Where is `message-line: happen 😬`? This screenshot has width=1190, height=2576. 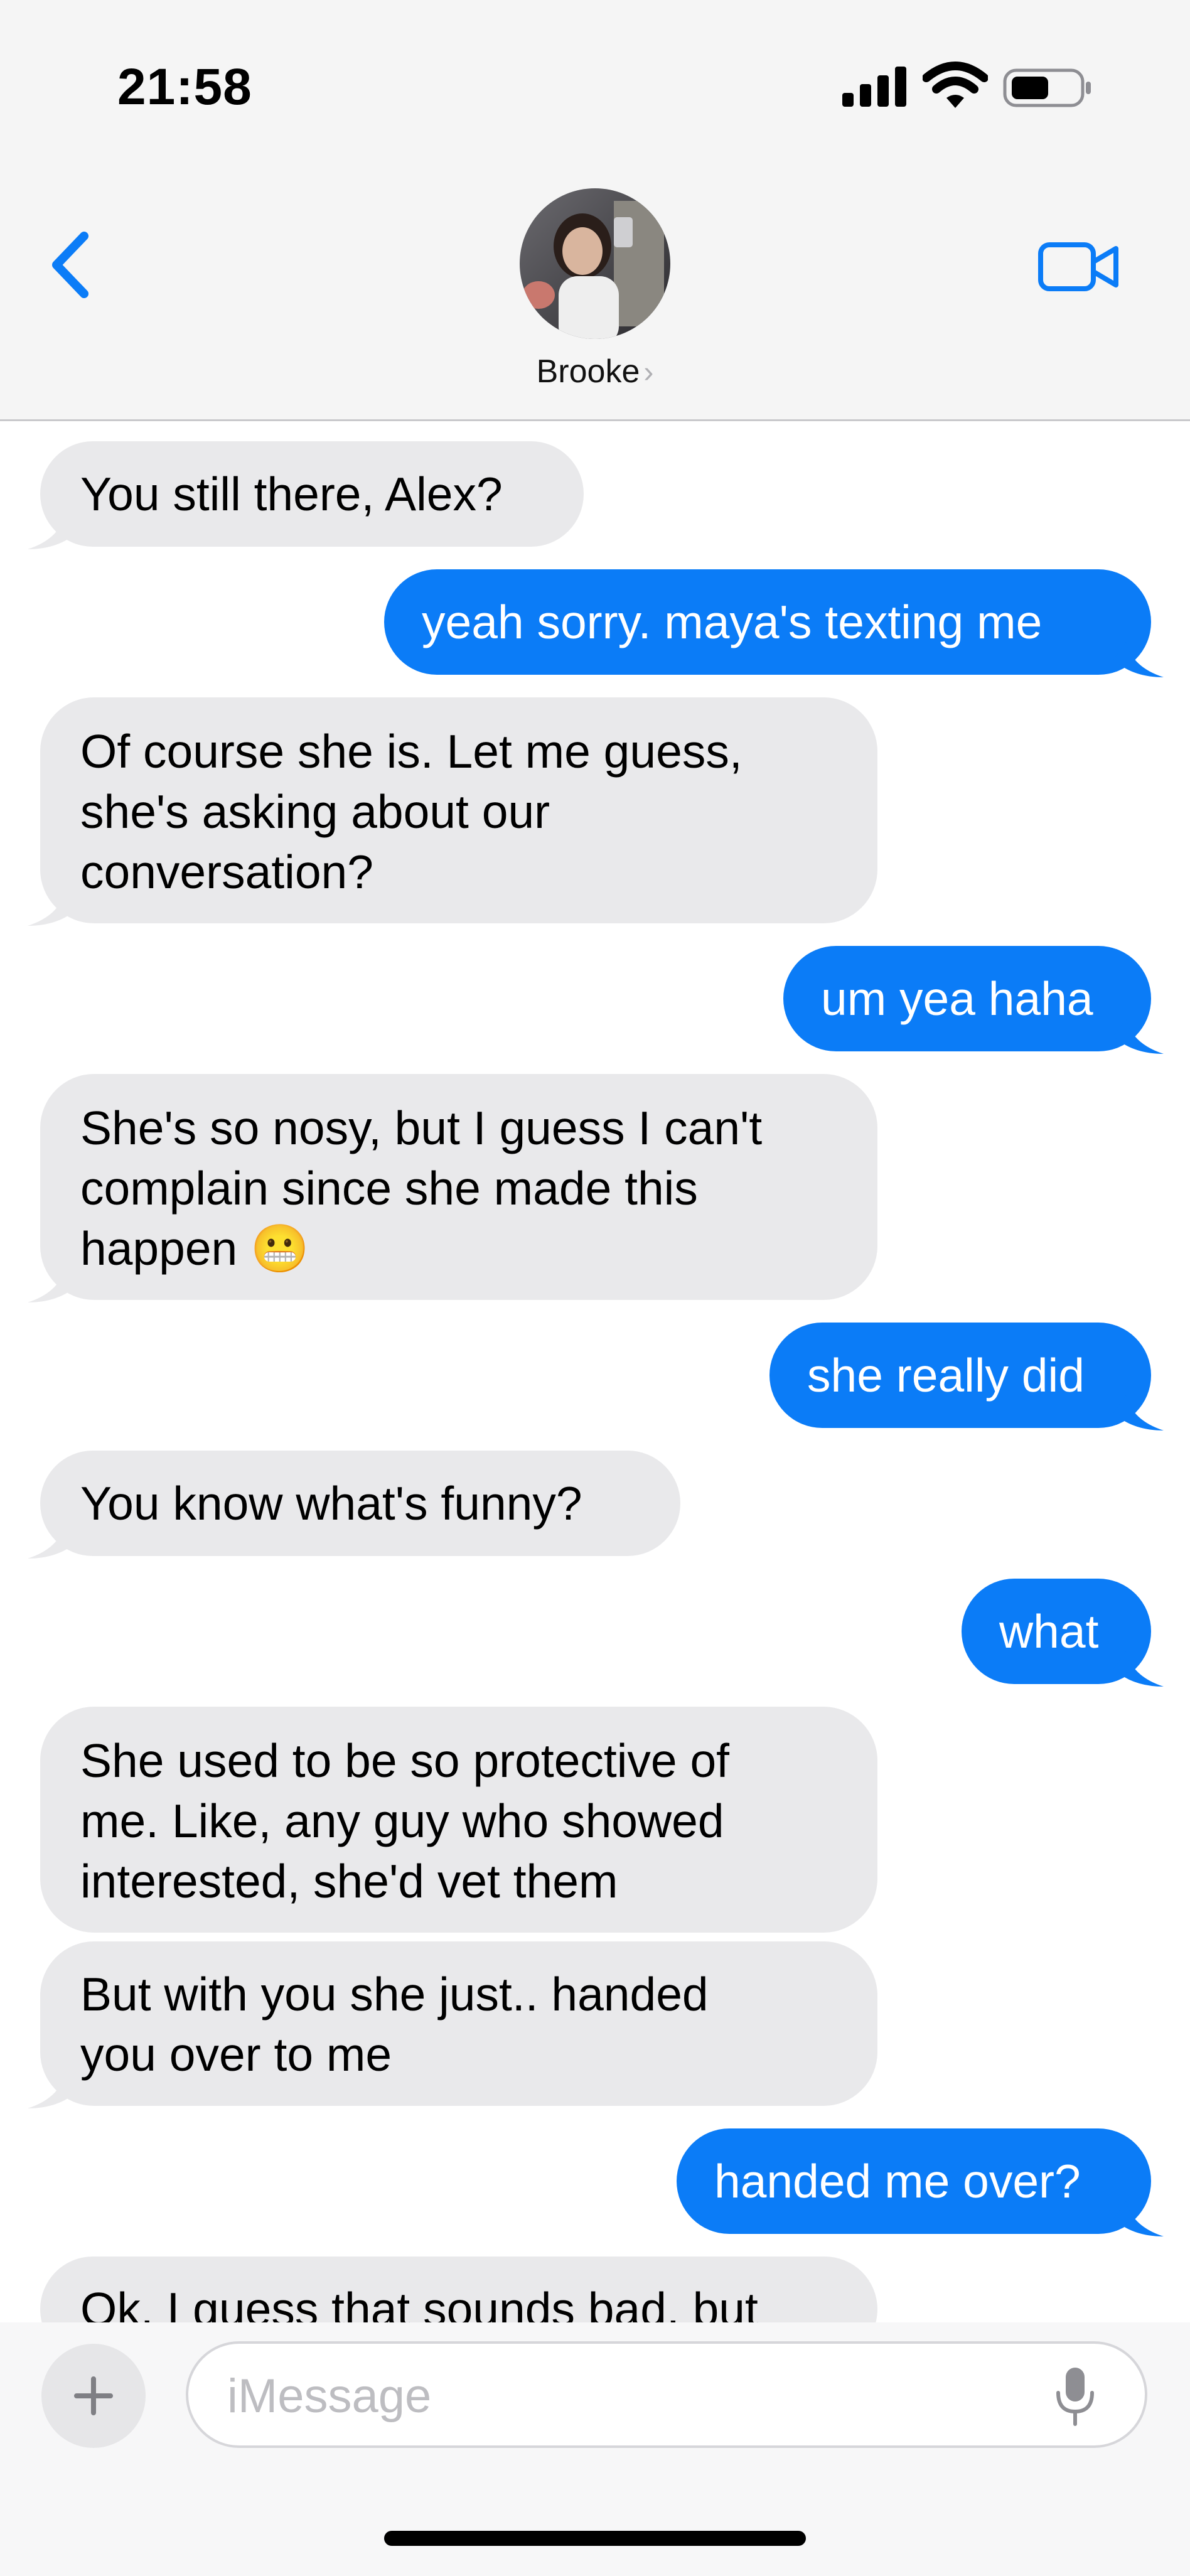
message-line: happen 😬 is located at coordinates (195, 1248).